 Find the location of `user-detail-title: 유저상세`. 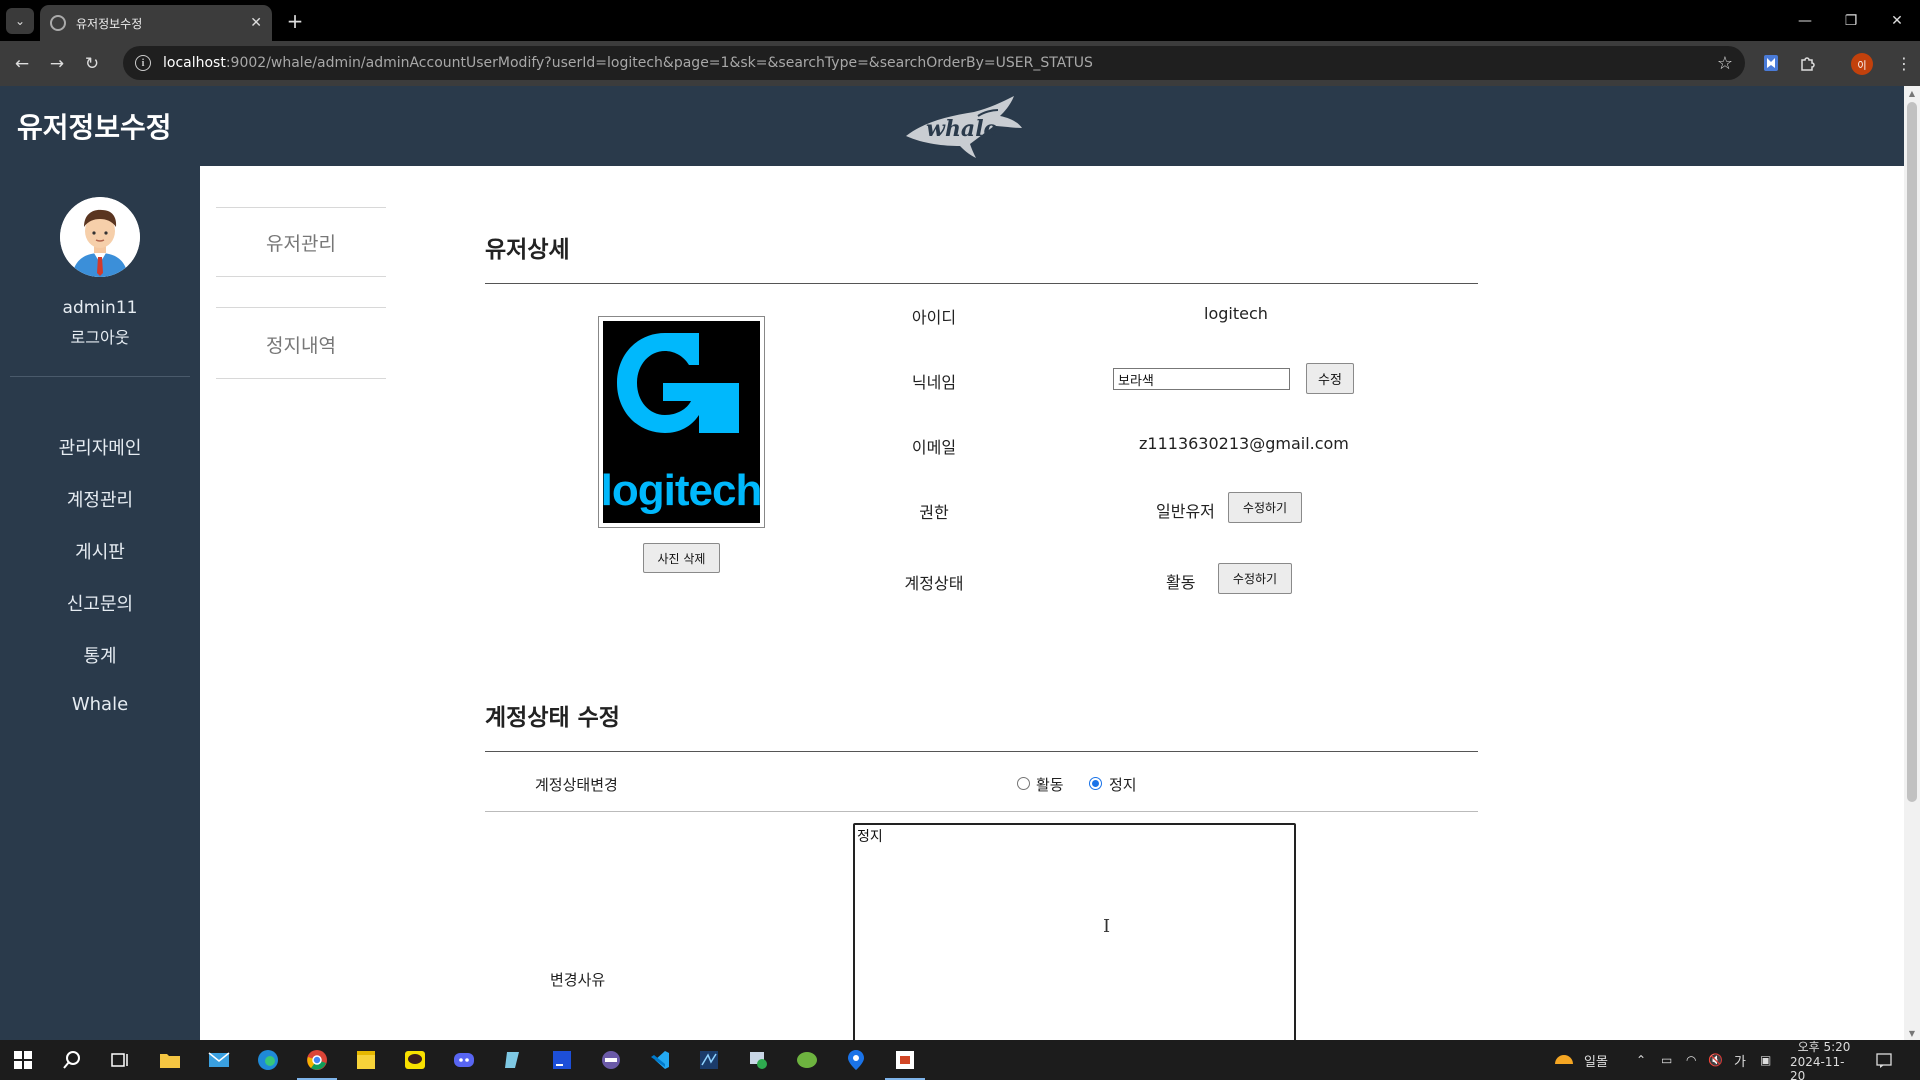

user-detail-title: 유저상세 is located at coordinates (527, 250).